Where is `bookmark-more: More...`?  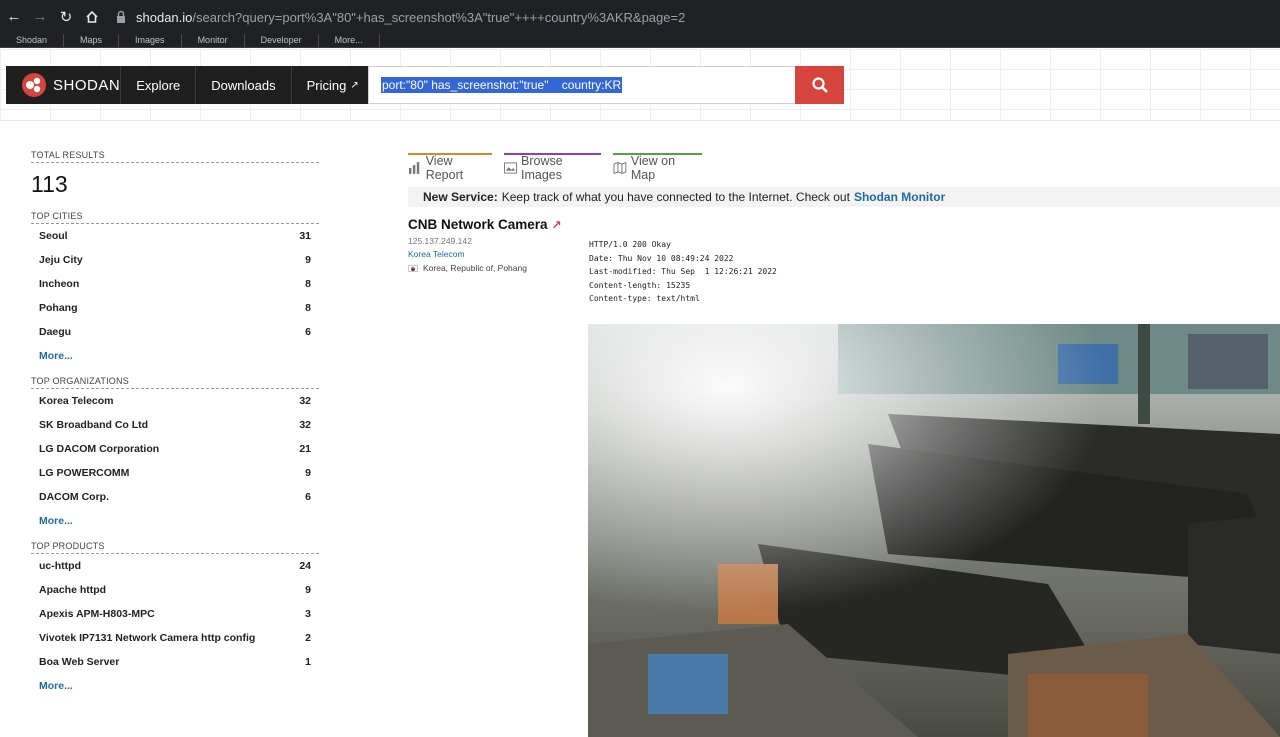 bookmark-more: More... is located at coordinates (349, 40).